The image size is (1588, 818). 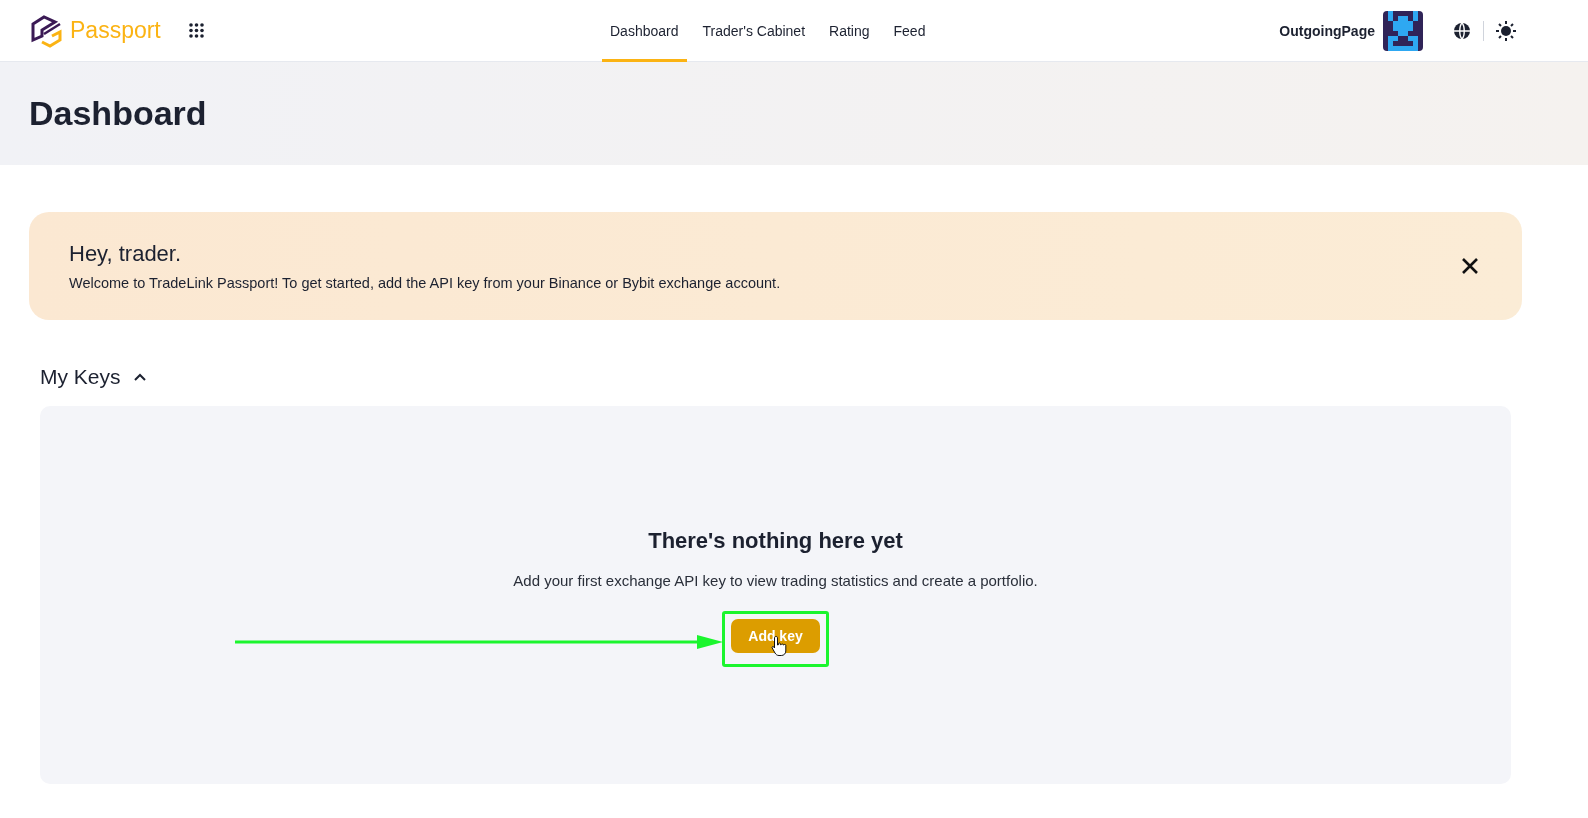 What do you see at coordinates (775, 541) in the screenshot?
I see `empty-state-title: There's nothing here yet` at bounding box center [775, 541].